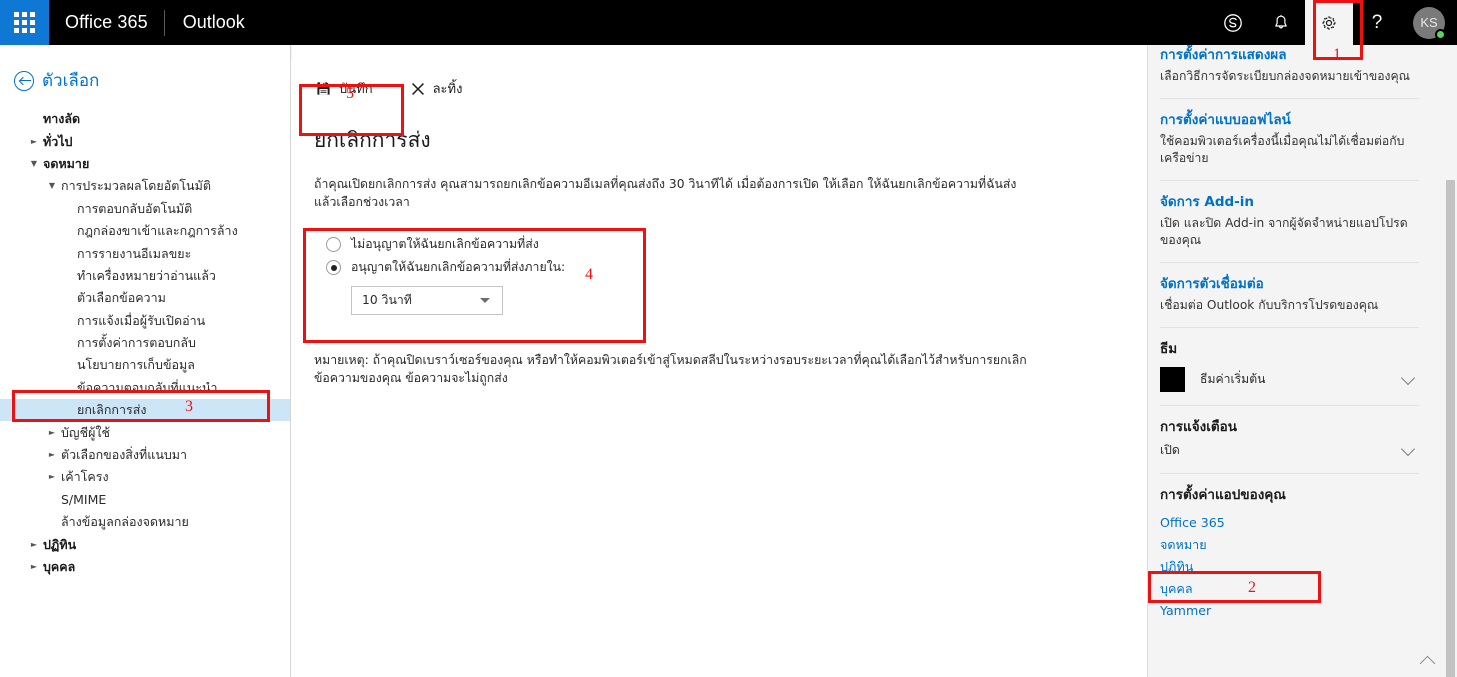  What do you see at coordinates (145, 119) in the screenshot?
I see `sidebar-item-0: ทางลัด` at bounding box center [145, 119].